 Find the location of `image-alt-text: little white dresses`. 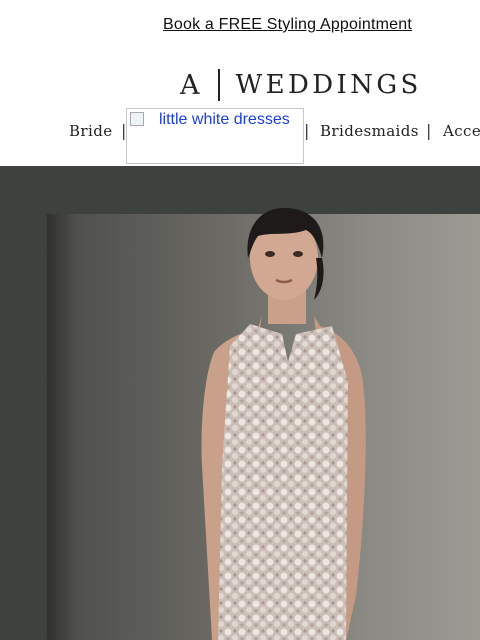

image-alt-text: little white dresses is located at coordinates (224, 119).